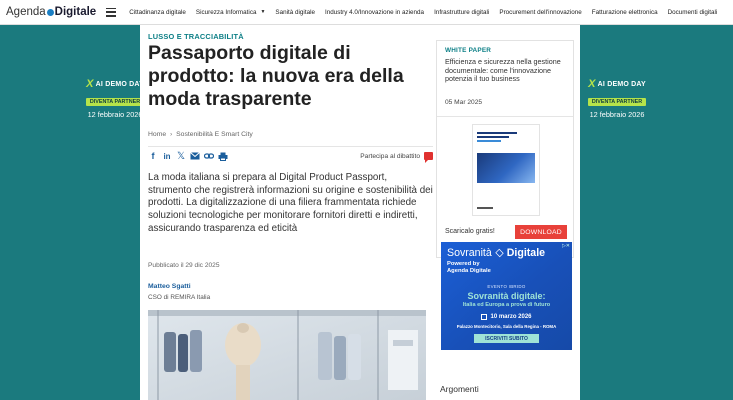 The width and height of the screenshot is (733, 400). I want to click on nav-item-sanita-digitale: Sanità digitale, so click(295, 12).